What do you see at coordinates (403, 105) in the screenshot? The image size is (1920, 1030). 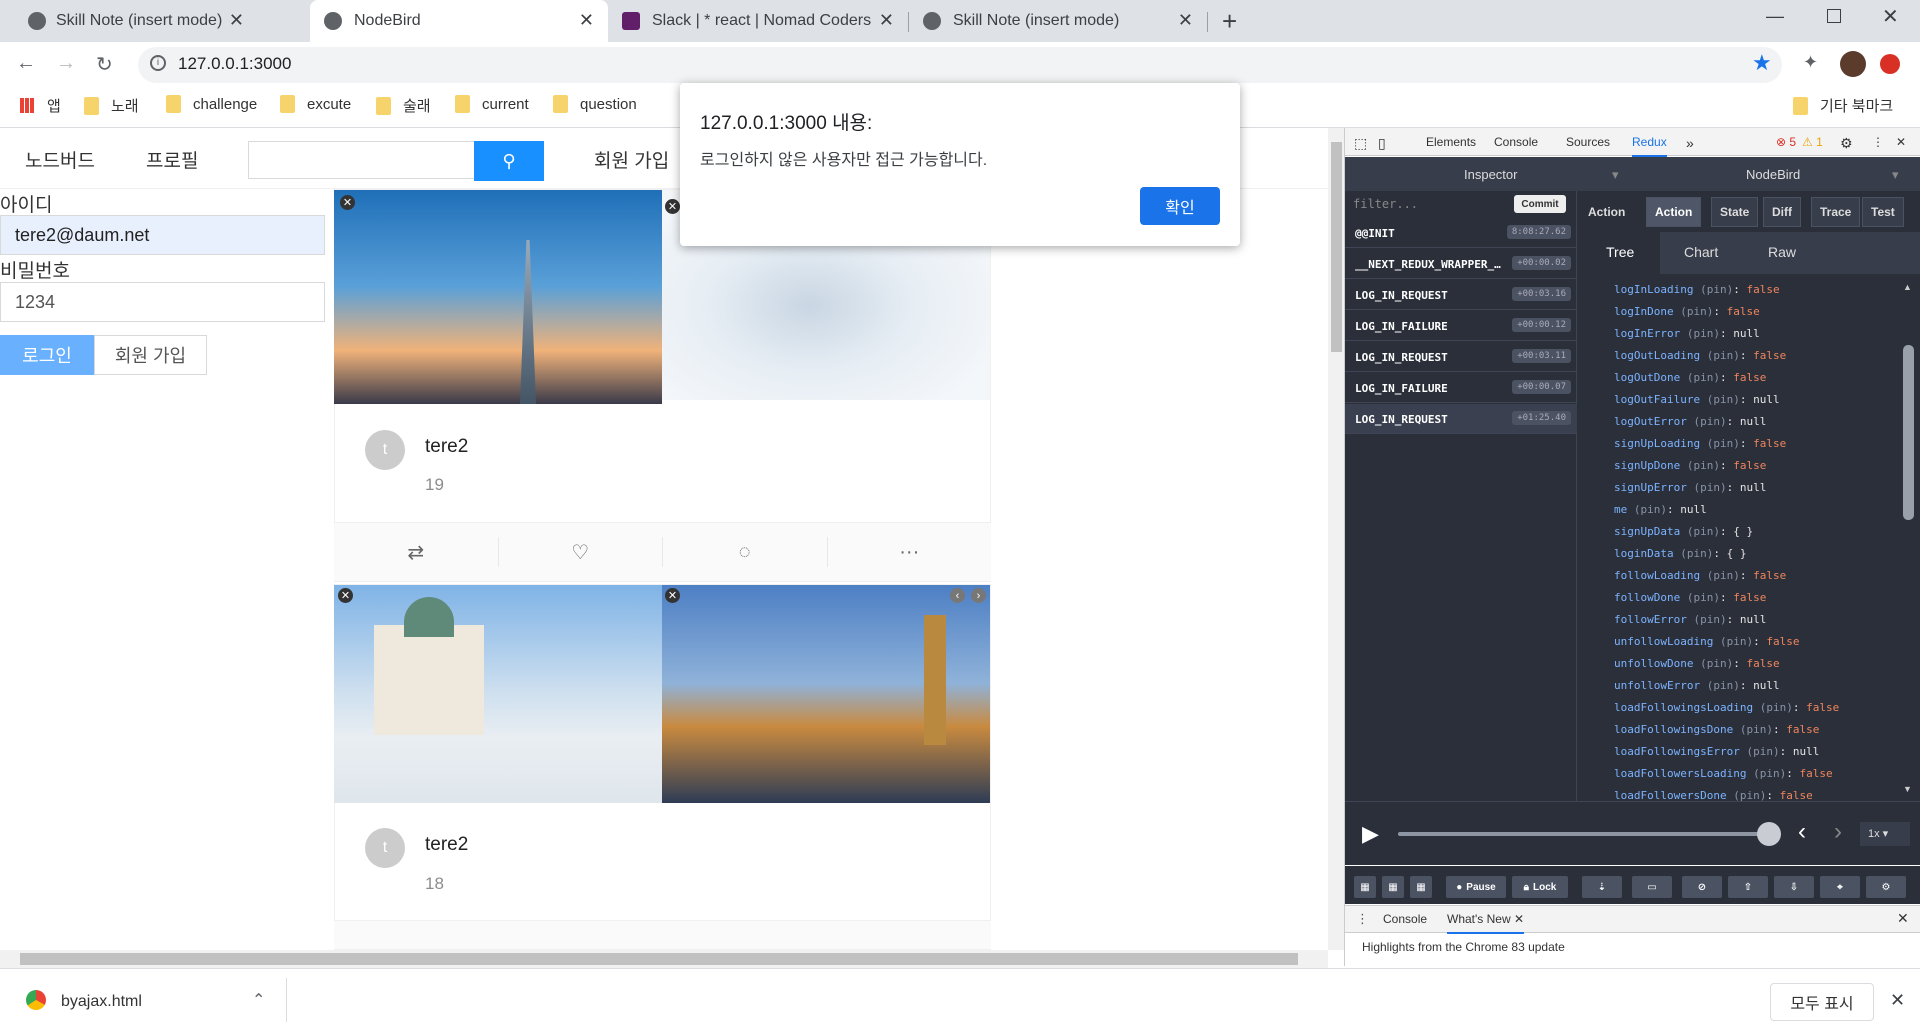 I see `bookmark-folder: 술래` at bounding box center [403, 105].